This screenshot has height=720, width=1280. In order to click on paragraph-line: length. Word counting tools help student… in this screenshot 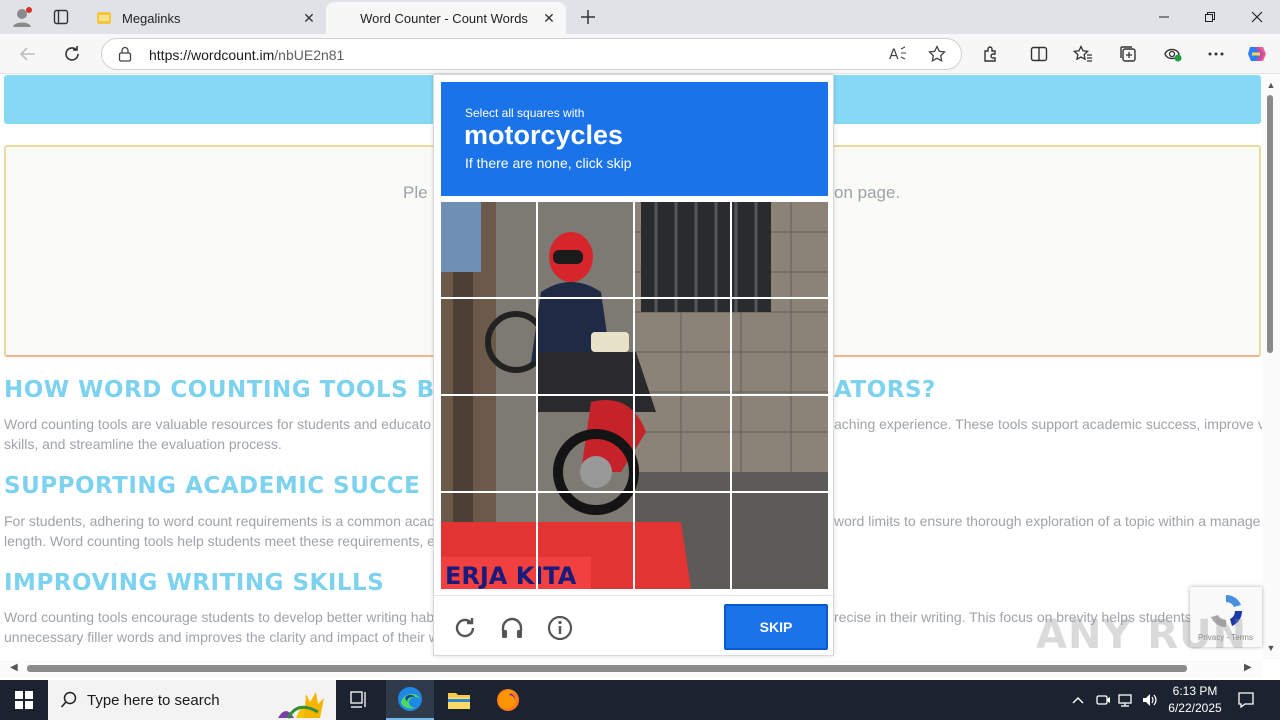, I will do `click(219, 541)`.